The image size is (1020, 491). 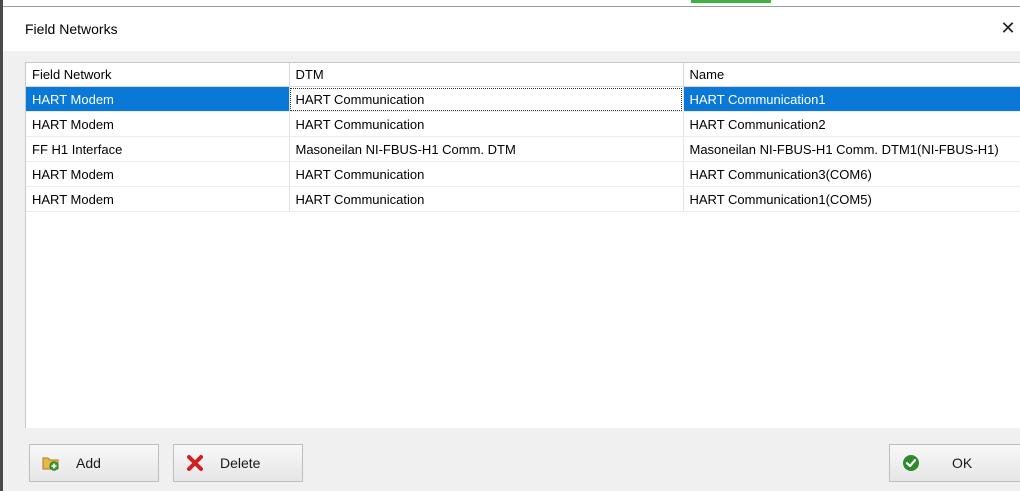 What do you see at coordinates (511, 459) in the screenshot?
I see `button-bar: Add Delete OK` at bounding box center [511, 459].